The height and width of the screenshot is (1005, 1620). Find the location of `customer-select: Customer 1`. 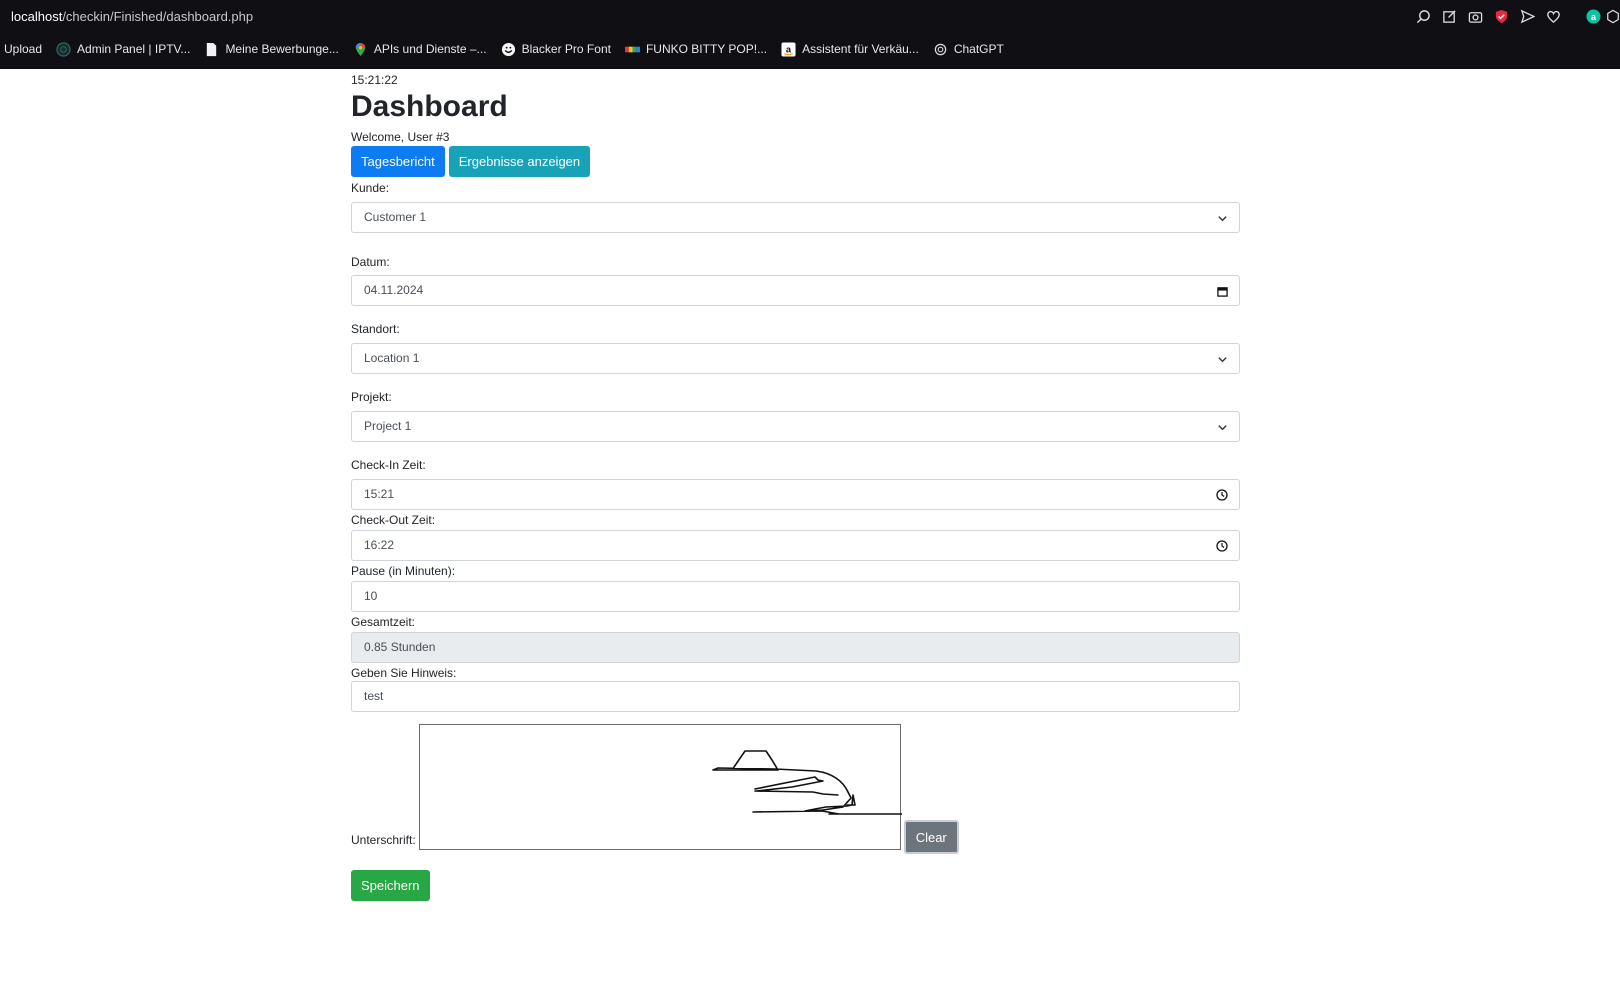

customer-select: Customer 1 is located at coordinates (795, 217).